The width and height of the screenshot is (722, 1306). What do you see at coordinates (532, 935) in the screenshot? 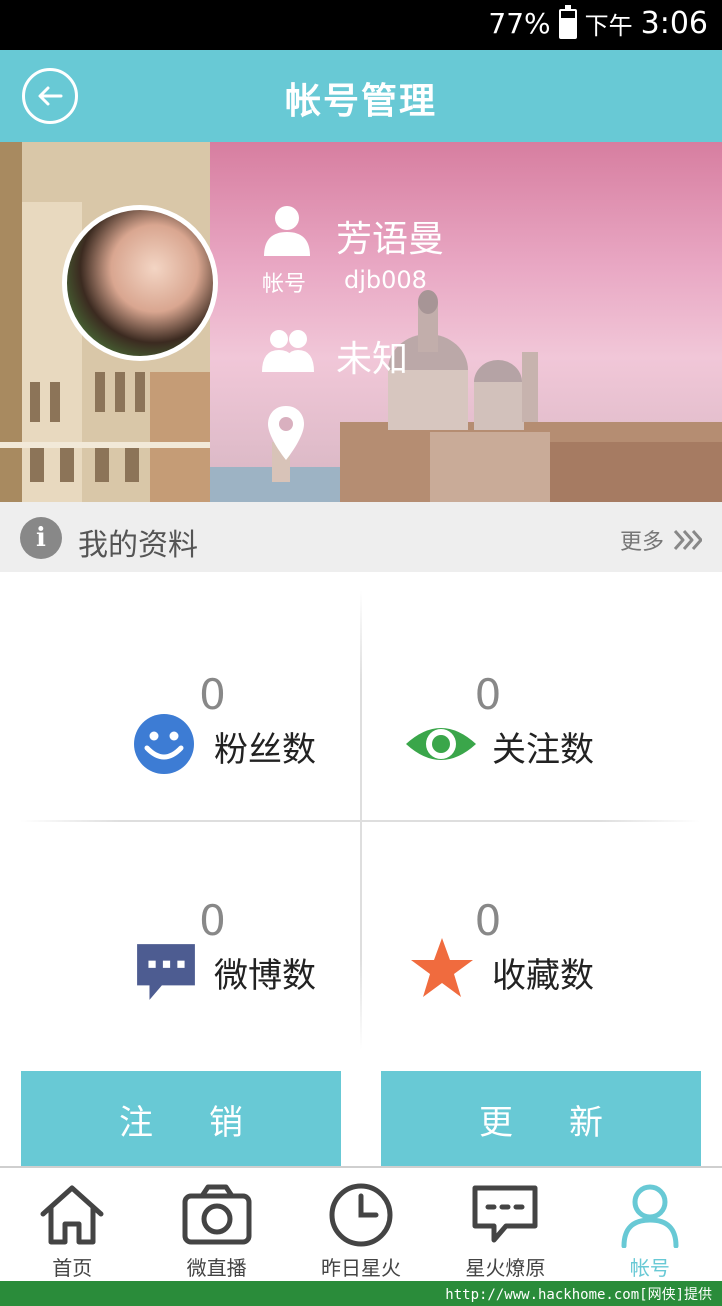
I see `stat-favorites: 0 收藏数` at bounding box center [532, 935].